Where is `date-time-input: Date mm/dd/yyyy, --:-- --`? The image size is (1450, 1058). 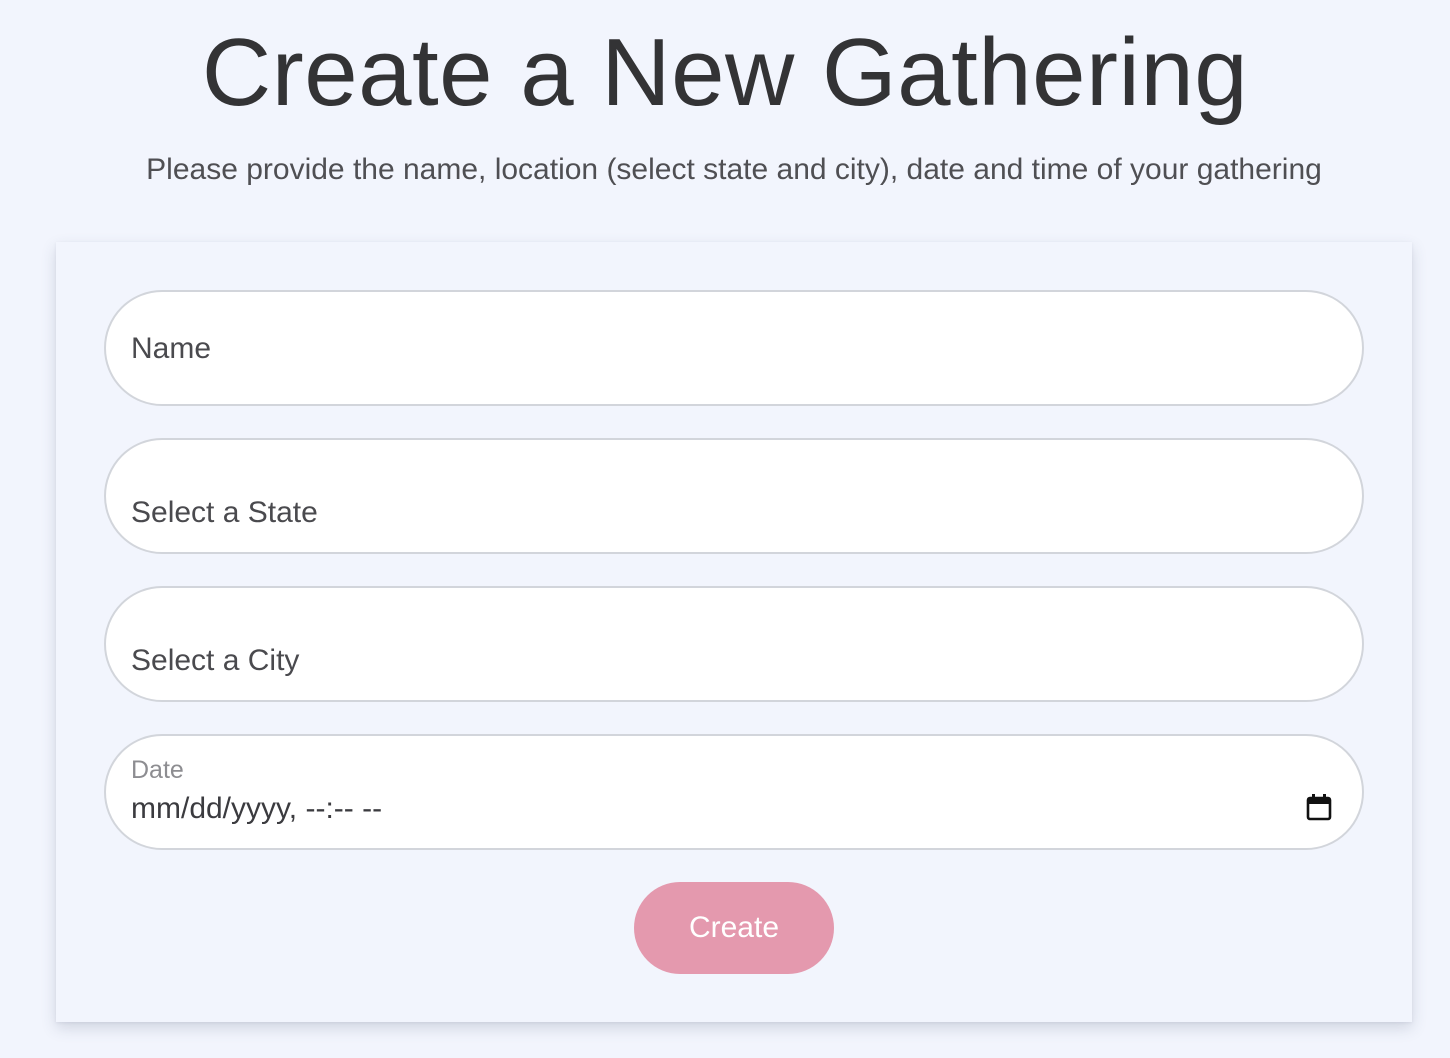 date-time-input: Date mm/dd/yyyy, --:-- -- is located at coordinates (734, 792).